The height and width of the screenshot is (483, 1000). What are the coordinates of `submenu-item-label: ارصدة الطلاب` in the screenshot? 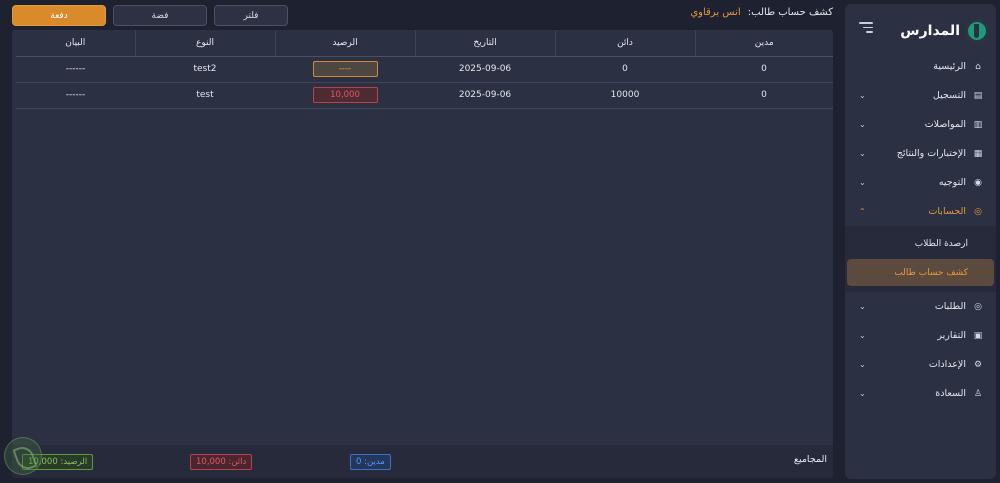 It's located at (941, 243).